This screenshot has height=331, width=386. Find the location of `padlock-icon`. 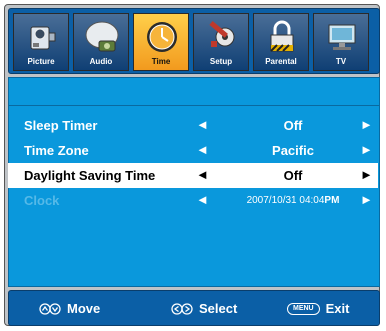

padlock-icon is located at coordinates (282, 36).